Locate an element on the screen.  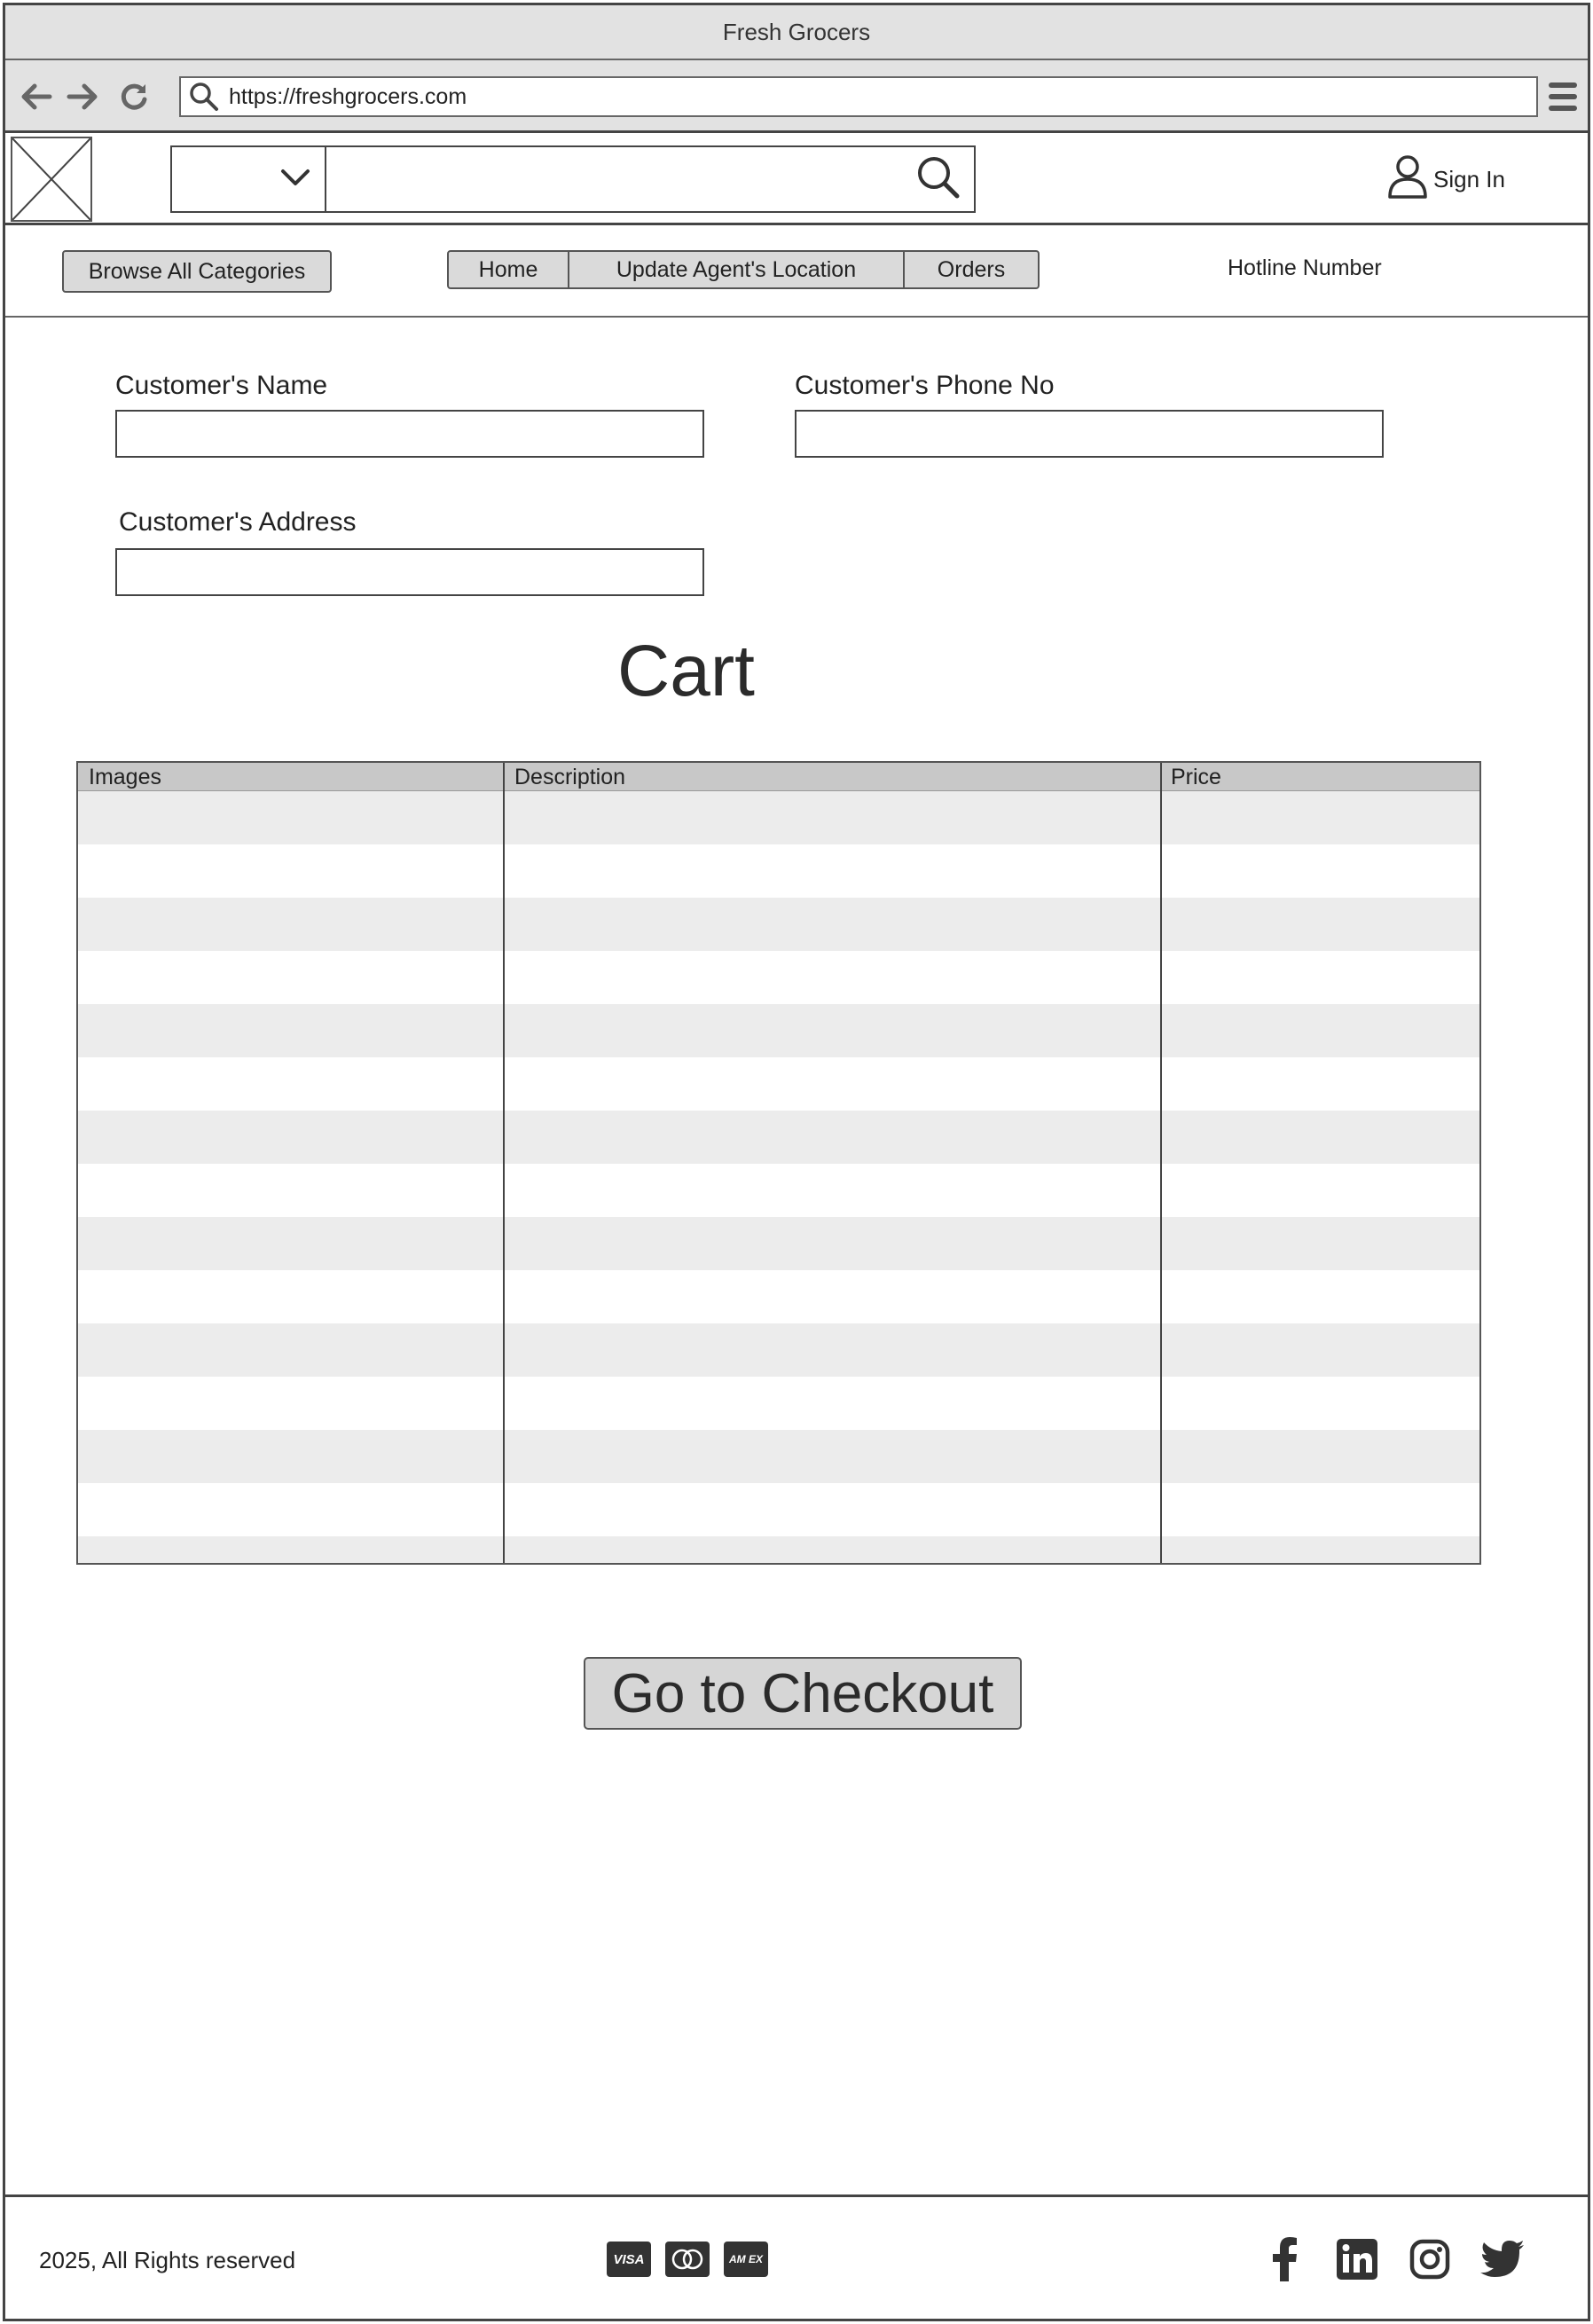
tab-home: Home is located at coordinates (509, 269).